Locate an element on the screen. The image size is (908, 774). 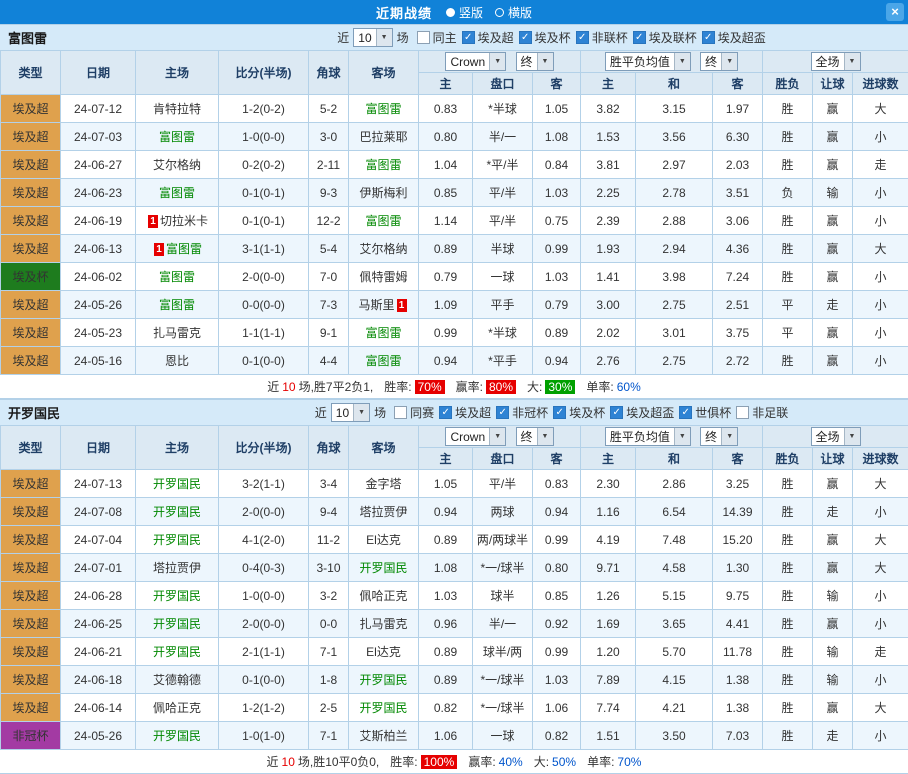
handicap-cell: 半/一 is located at coordinates (503, 137).